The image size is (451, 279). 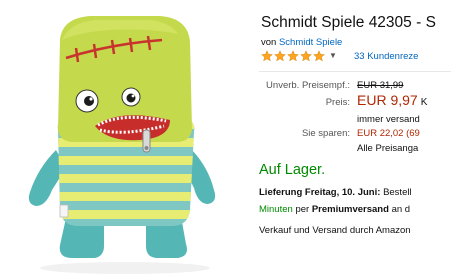 What do you see at coordinates (325, 133) in the screenshot?
I see `savings-label: Sie sparen:` at bounding box center [325, 133].